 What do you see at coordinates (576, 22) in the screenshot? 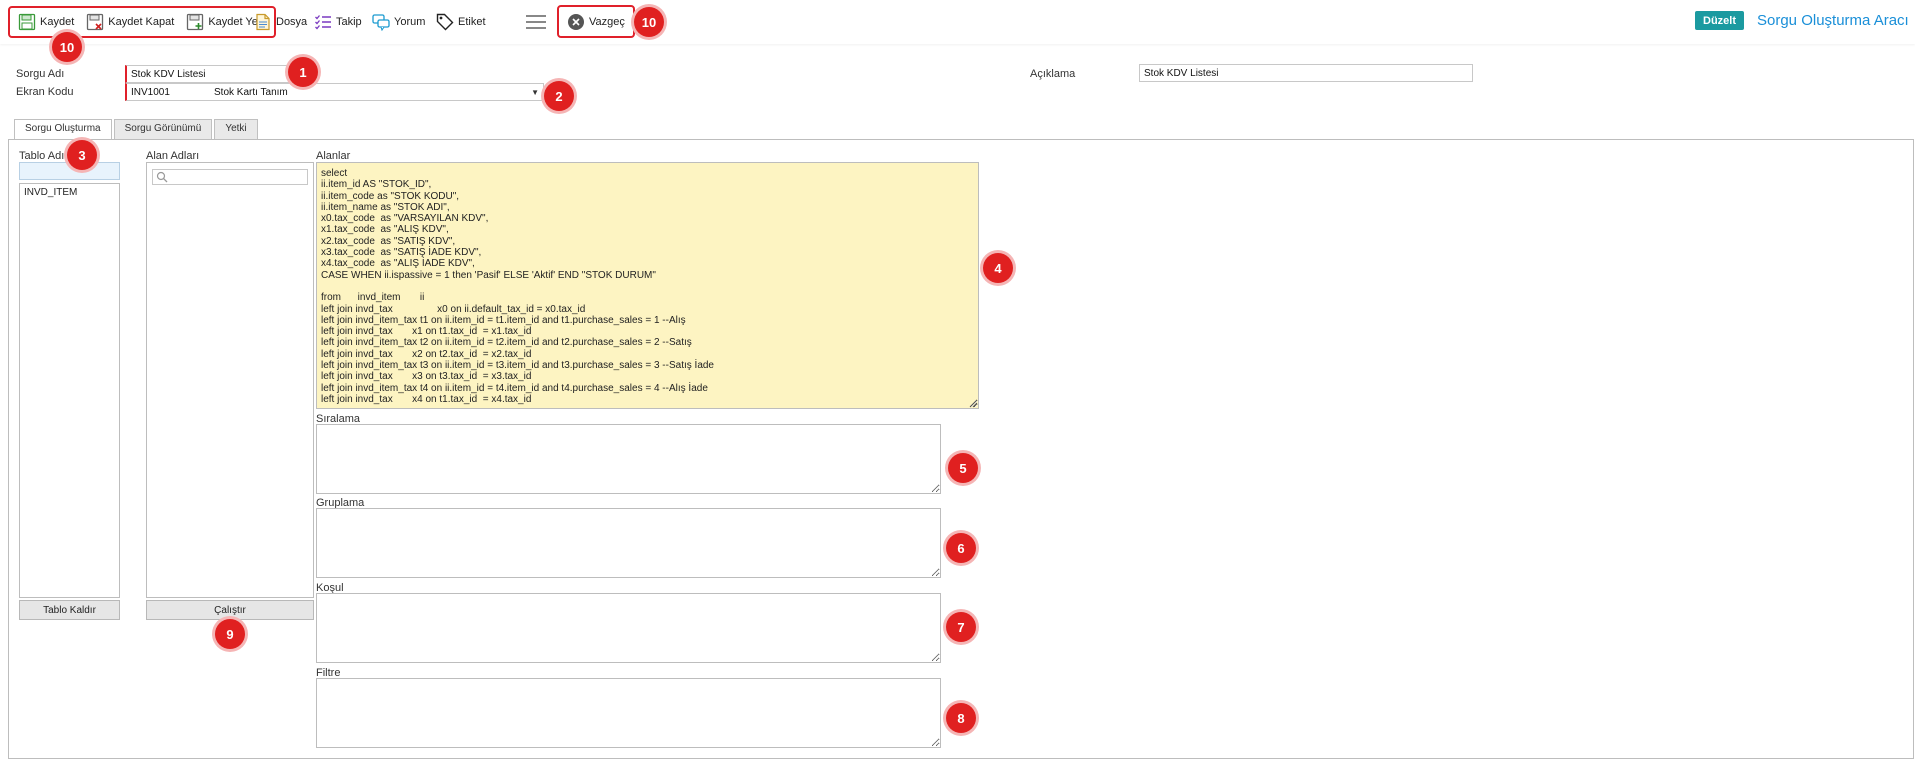
I see `close-circle-icon` at bounding box center [576, 22].